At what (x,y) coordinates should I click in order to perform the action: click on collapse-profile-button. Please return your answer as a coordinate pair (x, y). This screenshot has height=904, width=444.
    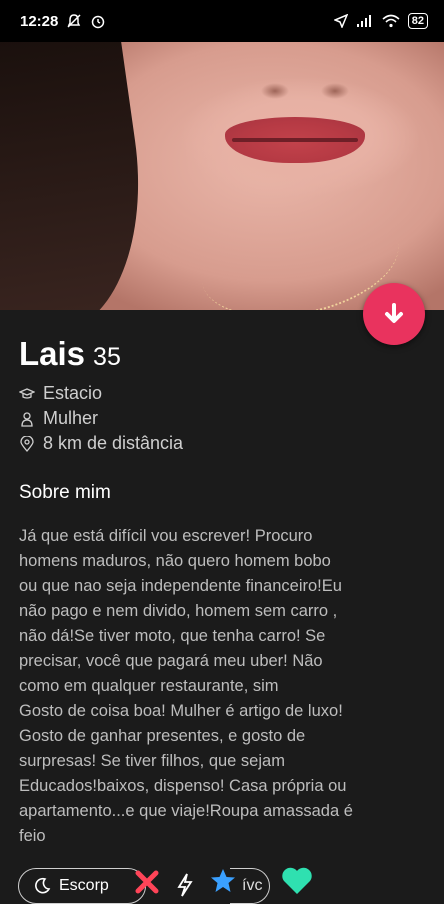
    Looking at the image, I should click on (394, 314).